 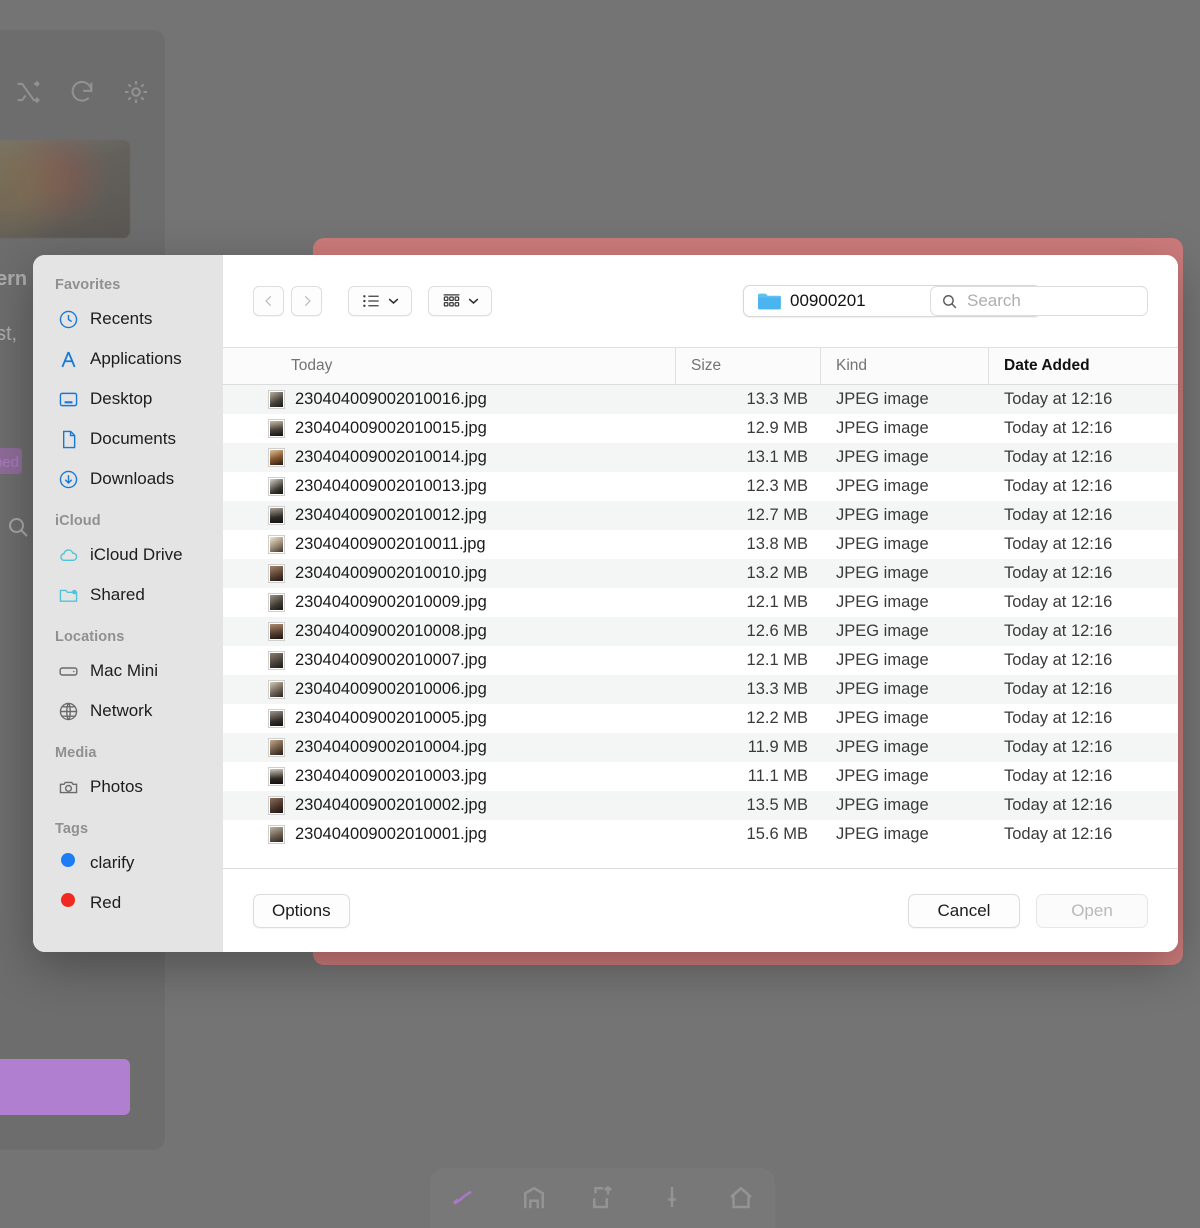 I want to click on shuffle-icon, so click(x=28, y=94).